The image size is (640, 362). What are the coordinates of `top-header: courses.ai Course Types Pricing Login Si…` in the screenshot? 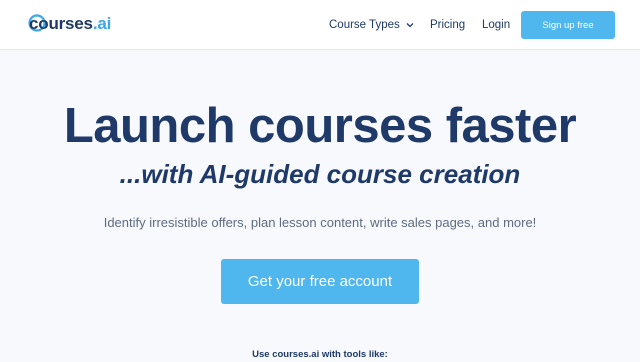 It's located at (320, 25).